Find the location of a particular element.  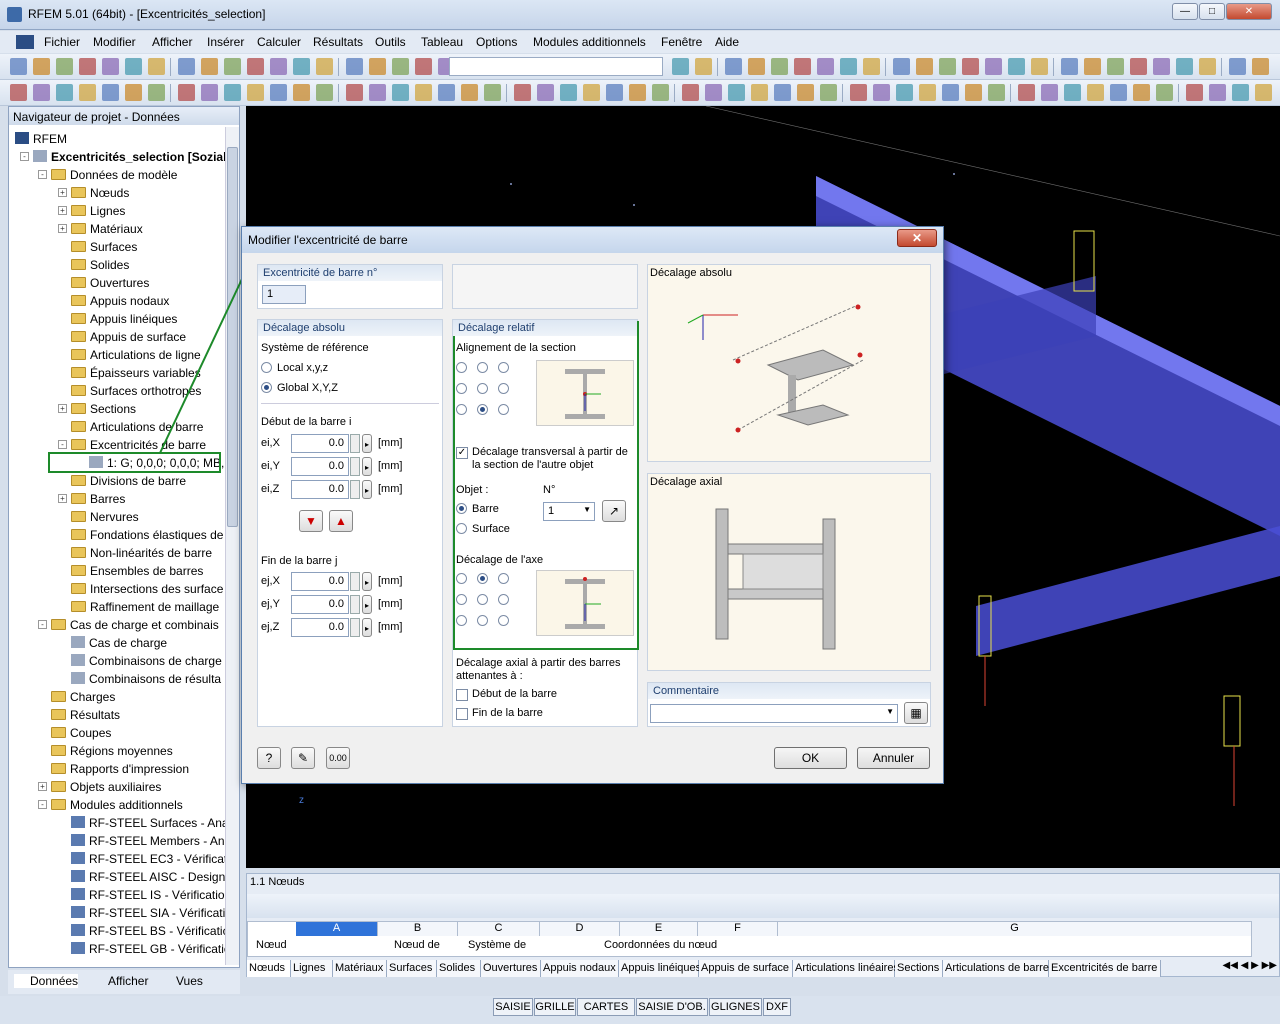

tree-project: - Excentricités_selection [Sozial is located at coordinates (122, 157).